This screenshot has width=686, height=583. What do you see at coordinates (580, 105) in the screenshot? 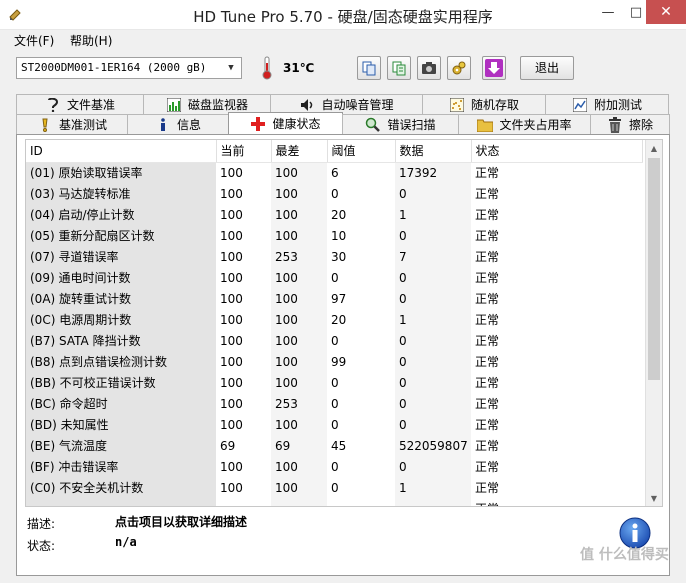
I see `extra-tests-icon` at bounding box center [580, 105].